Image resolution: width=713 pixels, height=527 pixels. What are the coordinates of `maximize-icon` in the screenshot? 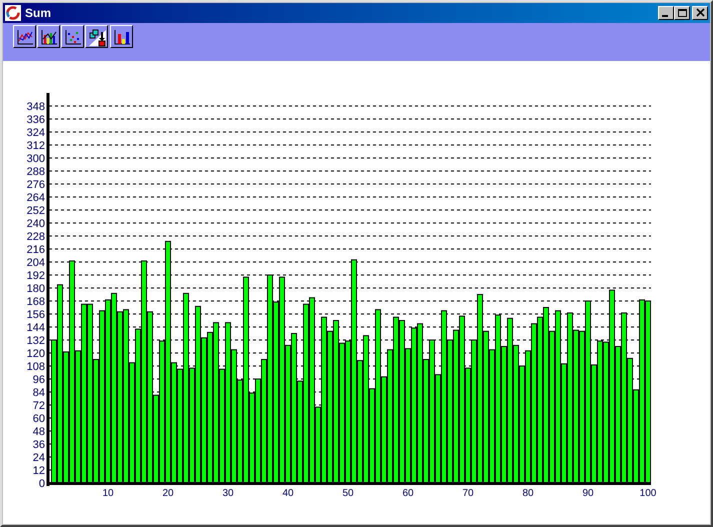 It's located at (682, 13).